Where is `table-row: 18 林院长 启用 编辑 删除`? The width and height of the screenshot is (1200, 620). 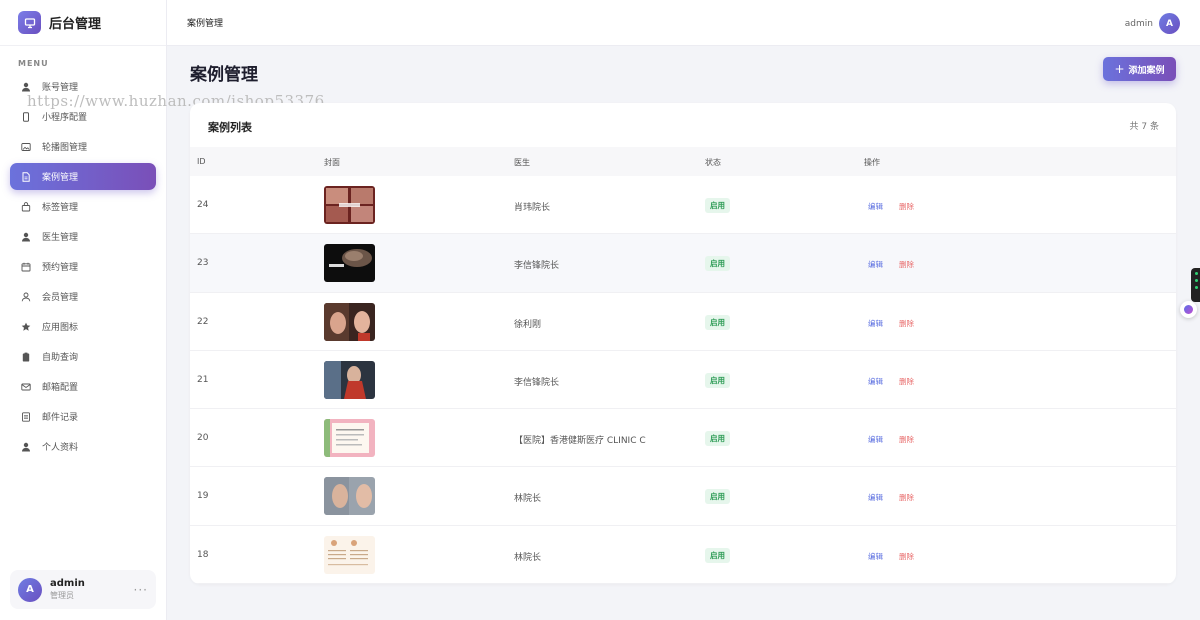
table-row: 18 林院长 启用 编辑 删除 is located at coordinates (683, 555).